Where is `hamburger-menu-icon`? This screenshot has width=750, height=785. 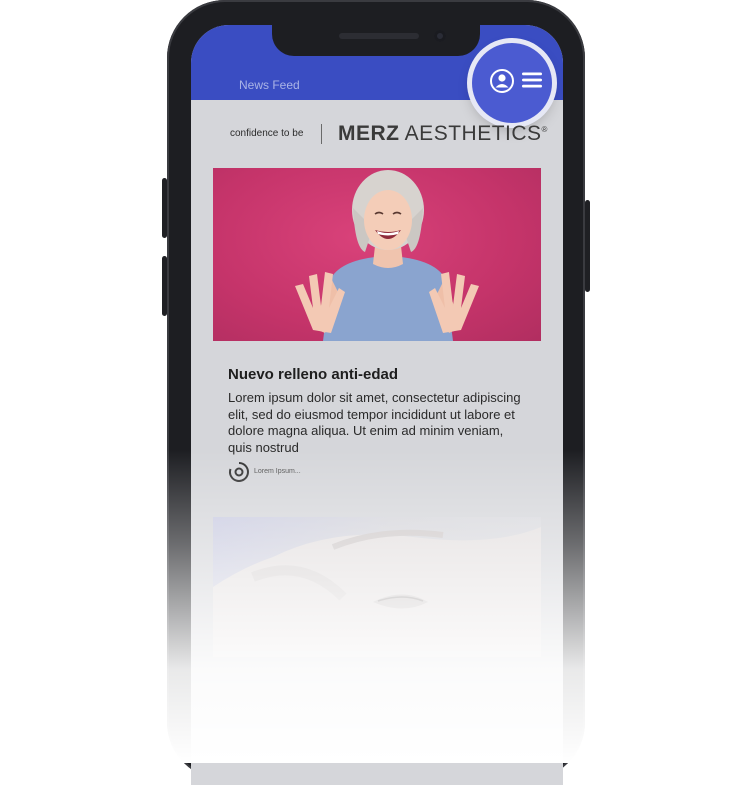
hamburger-menu-icon is located at coordinates (532, 82).